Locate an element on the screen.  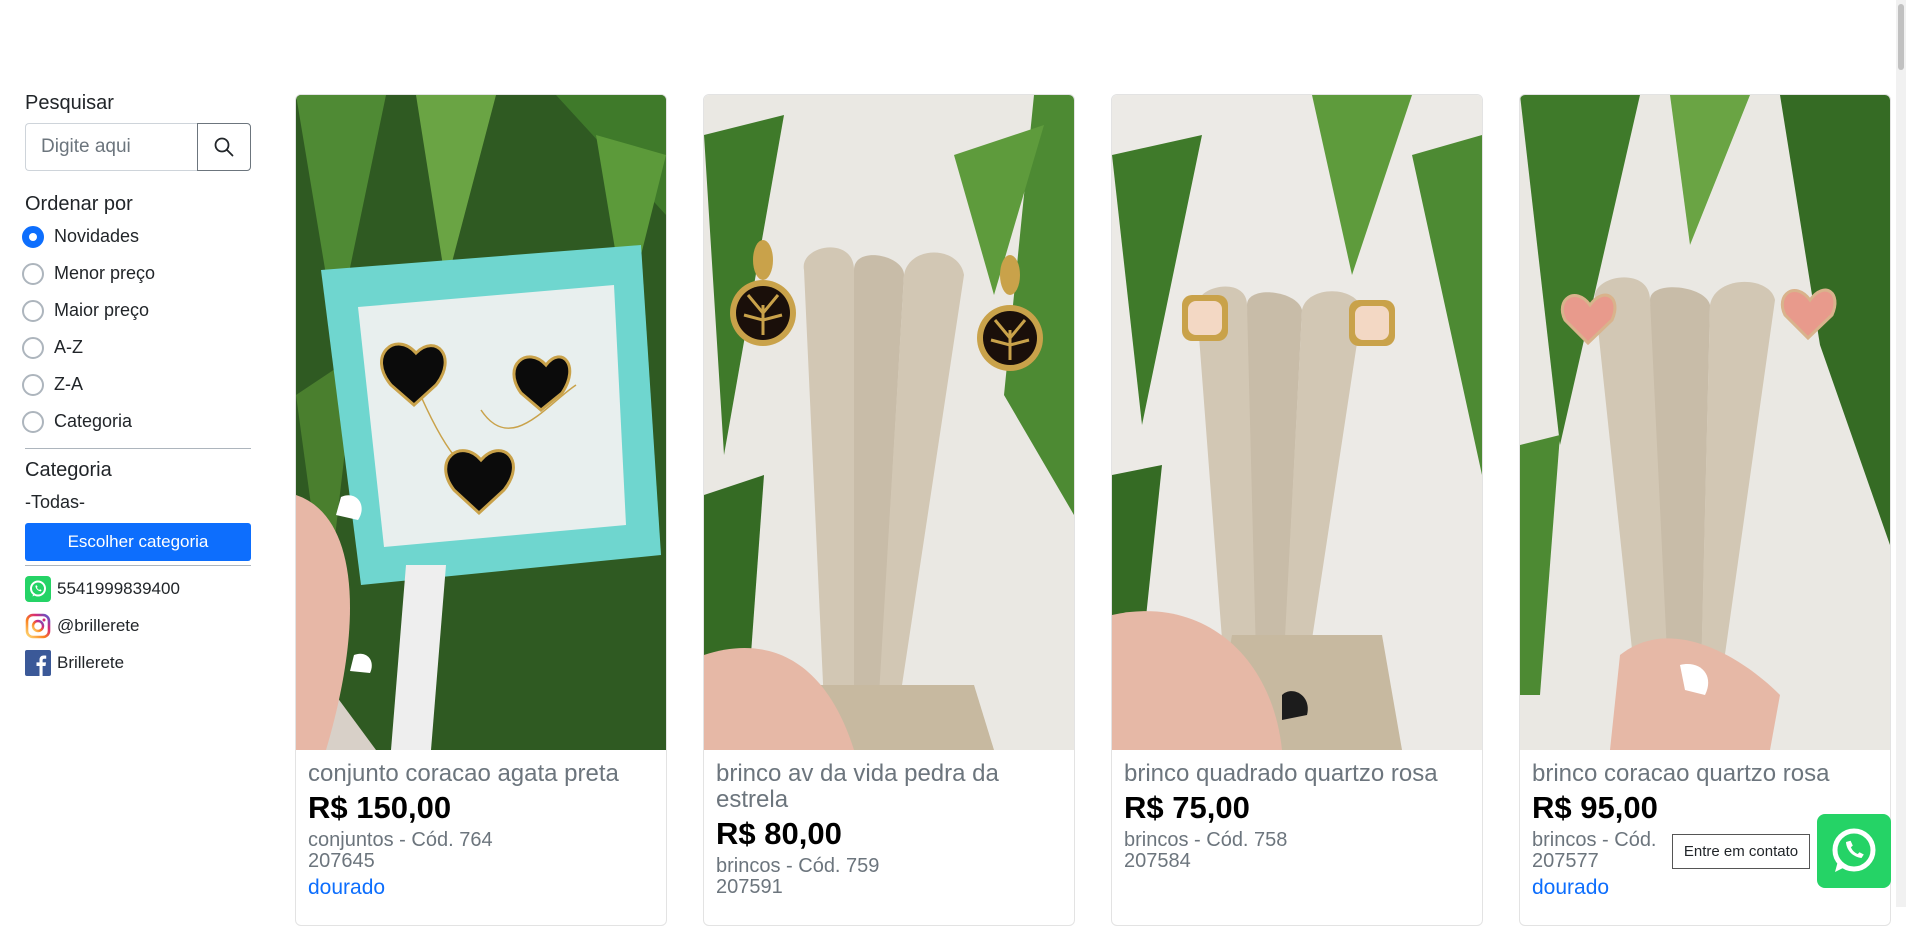
product-price: R$ 80,00 is located at coordinates (779, 833).